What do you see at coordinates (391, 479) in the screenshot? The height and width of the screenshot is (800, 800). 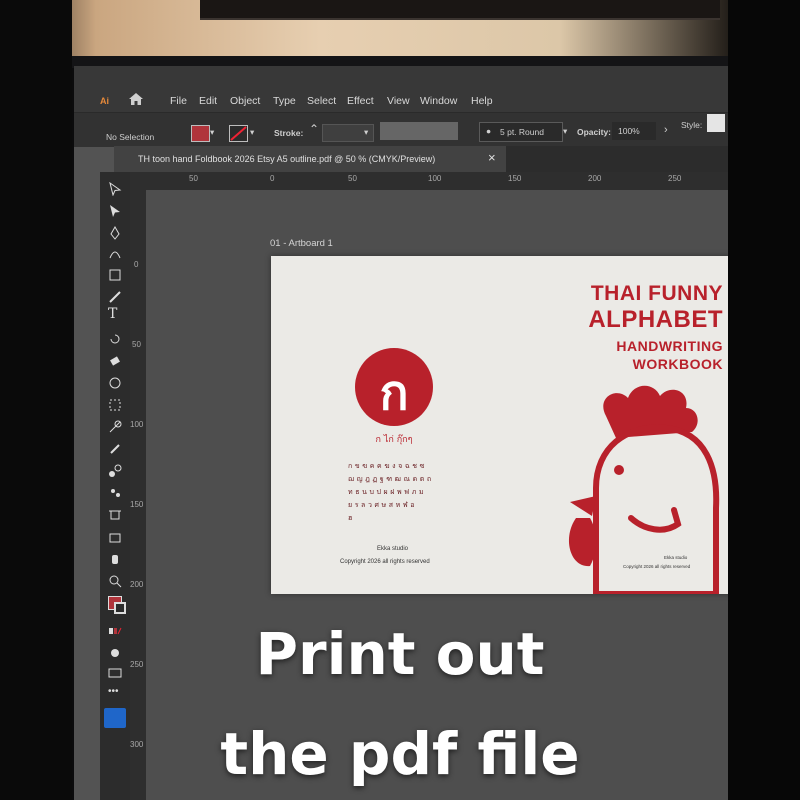 I see `alphabet-row: ฌญฎฏฐฑฒณดตถ` at bounding box center [391, 479].